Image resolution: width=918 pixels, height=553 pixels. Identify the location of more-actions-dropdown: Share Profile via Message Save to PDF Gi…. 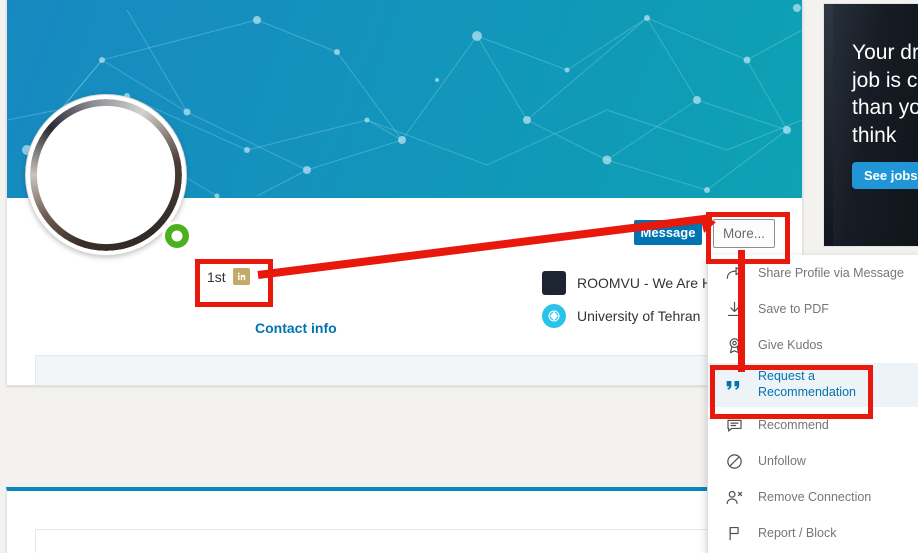
(812, 404).